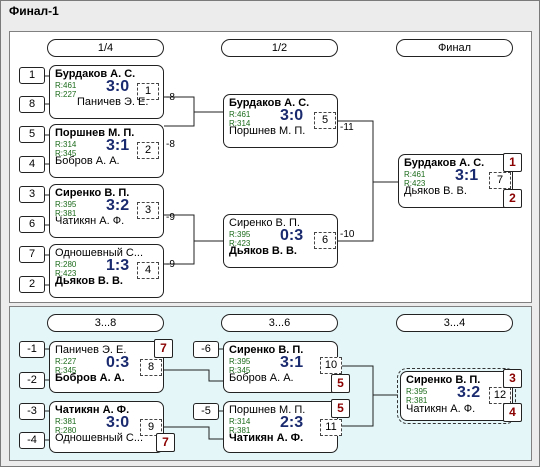 The width and height of the screenshot is (540, 467). I want to click on match-number: 2, so click(148, 150).